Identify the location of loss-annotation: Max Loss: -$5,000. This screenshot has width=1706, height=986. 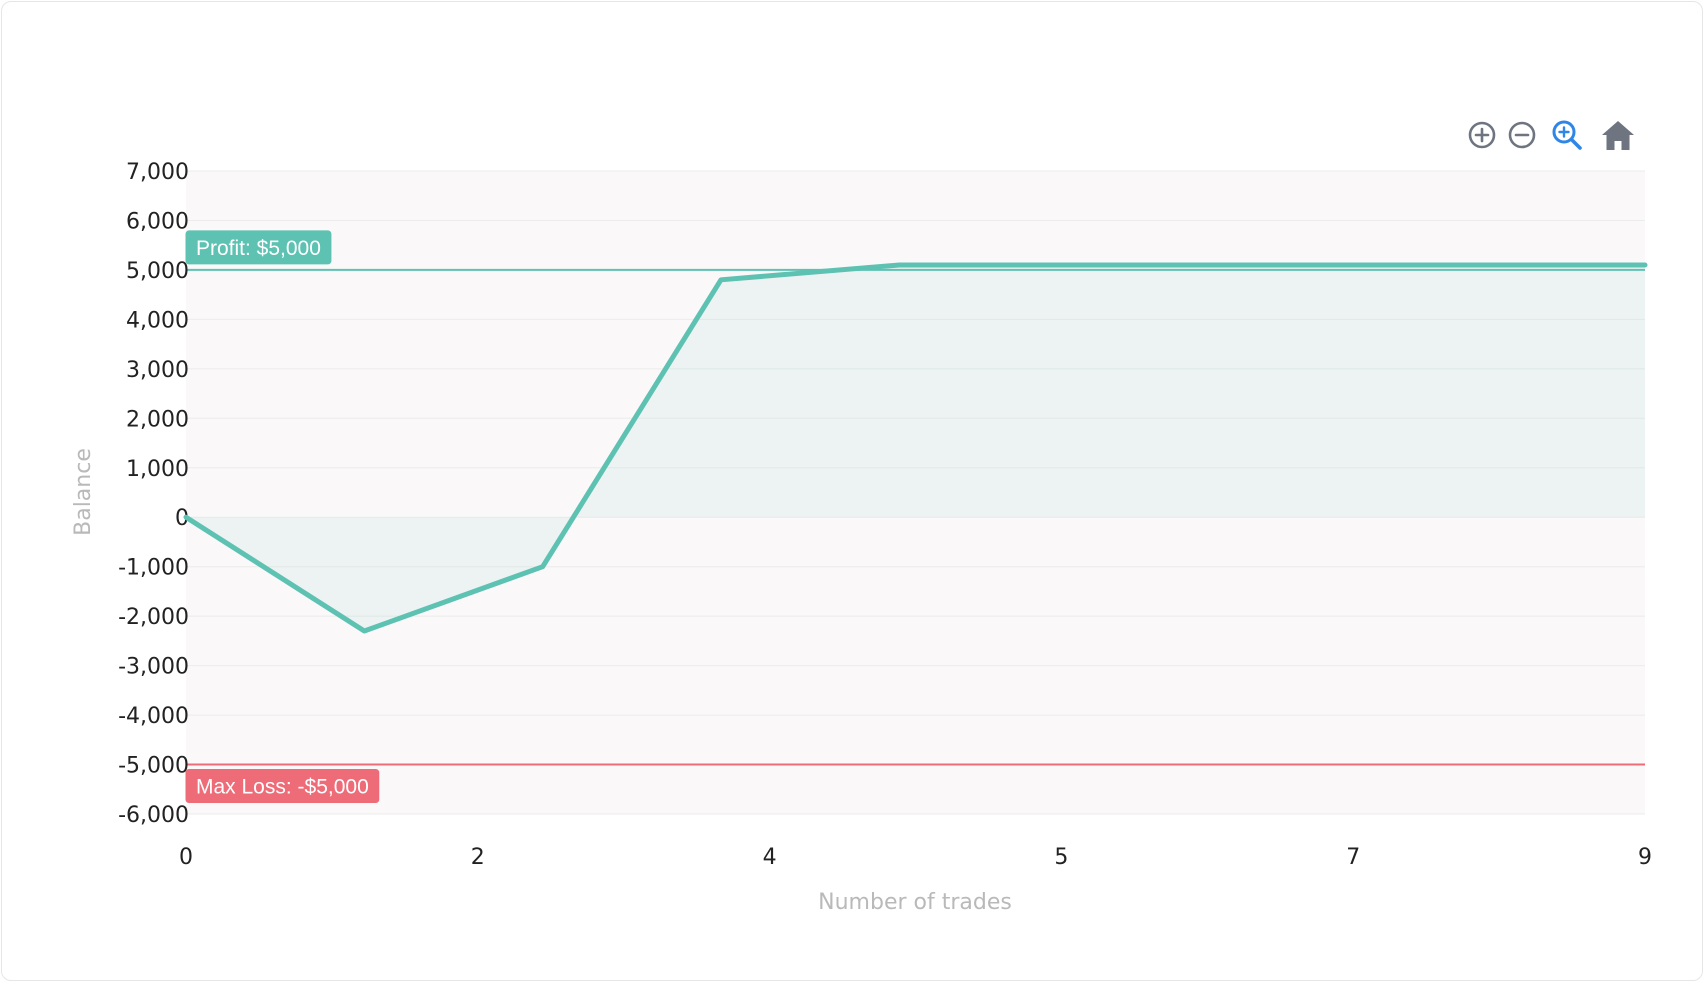
(282, 786).